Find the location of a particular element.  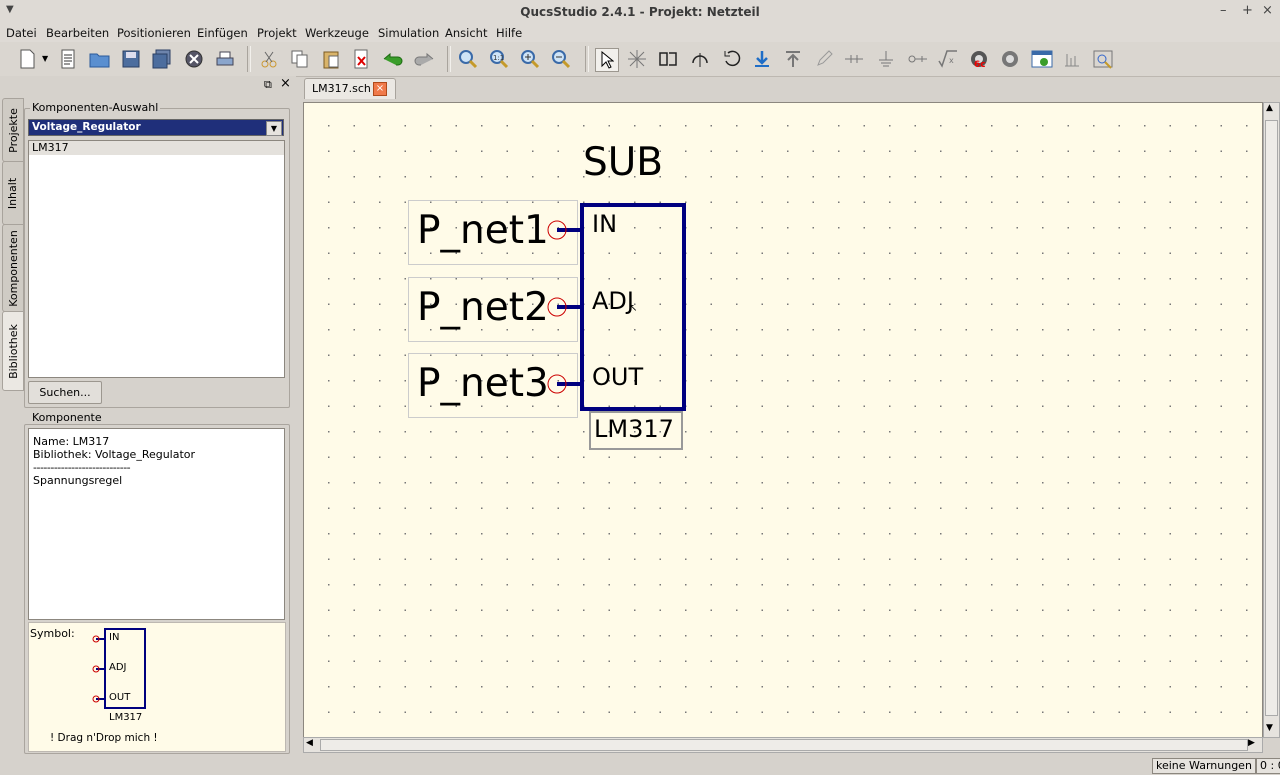

mouse-cursor-icon: ↖ is located at coordinates (633, 308).